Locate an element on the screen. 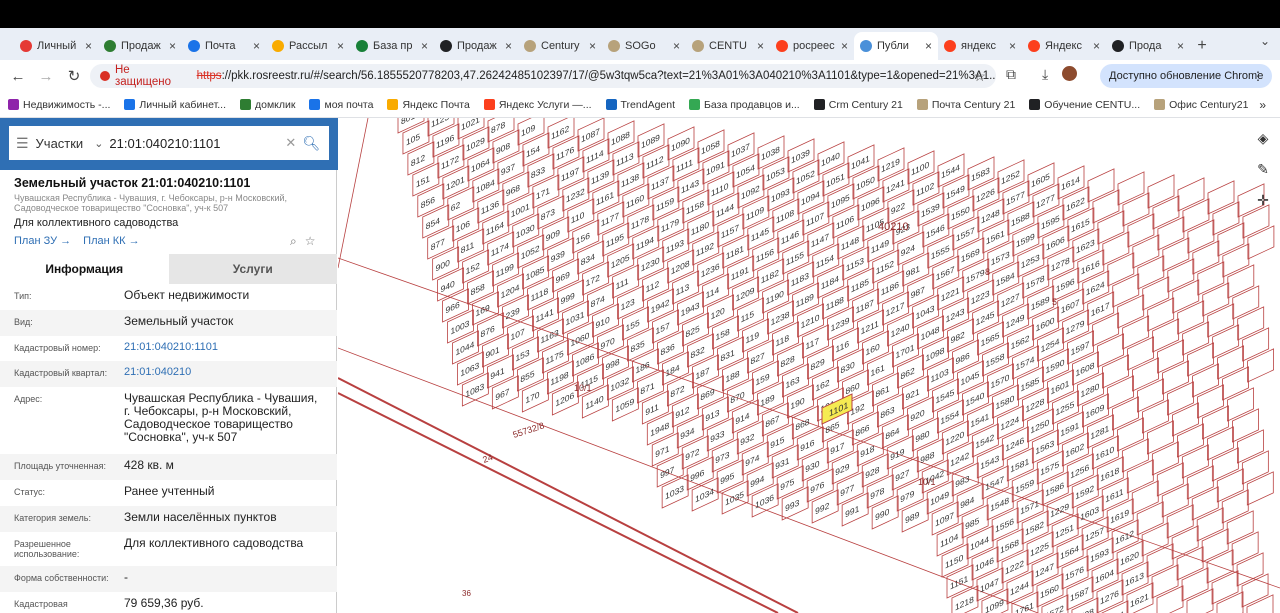  browser-tab: Личный × is located at coordinates (56, 46).